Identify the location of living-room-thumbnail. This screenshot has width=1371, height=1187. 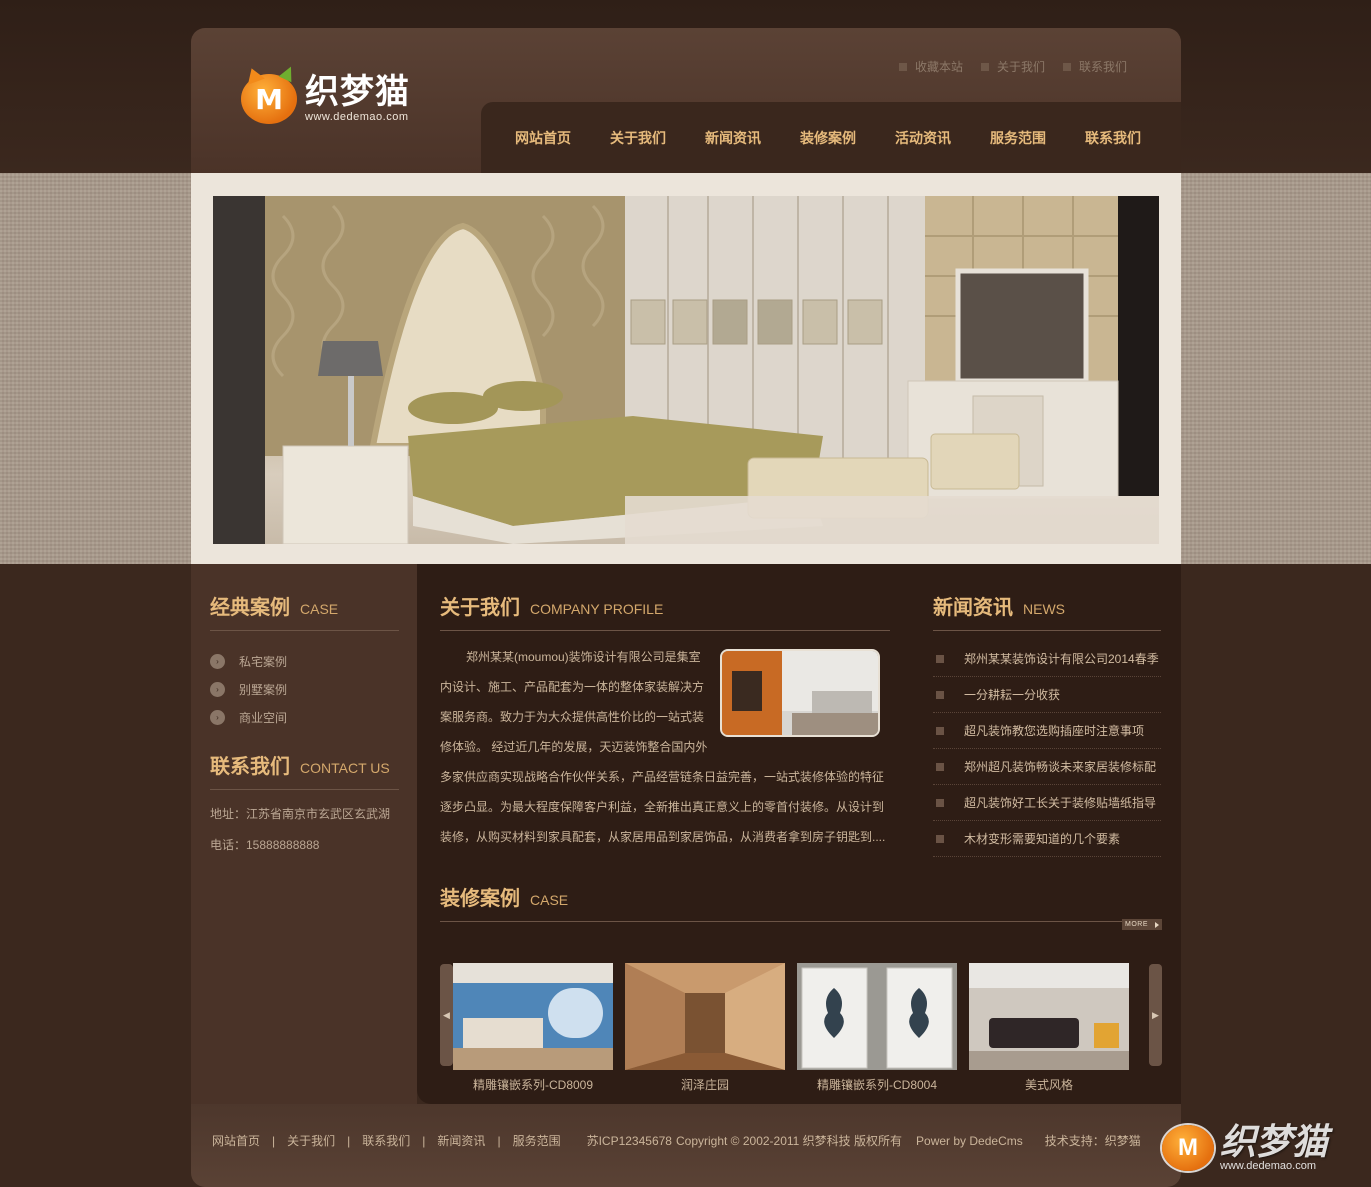
(1049, 1016).